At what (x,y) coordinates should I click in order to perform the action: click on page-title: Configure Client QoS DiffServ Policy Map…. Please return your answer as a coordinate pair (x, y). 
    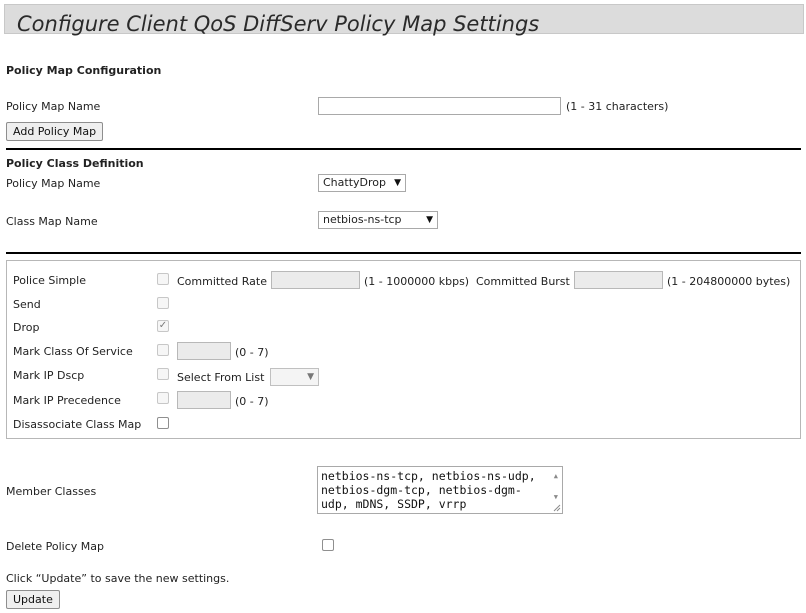
    Looking at the image, I should click on (278, 24).